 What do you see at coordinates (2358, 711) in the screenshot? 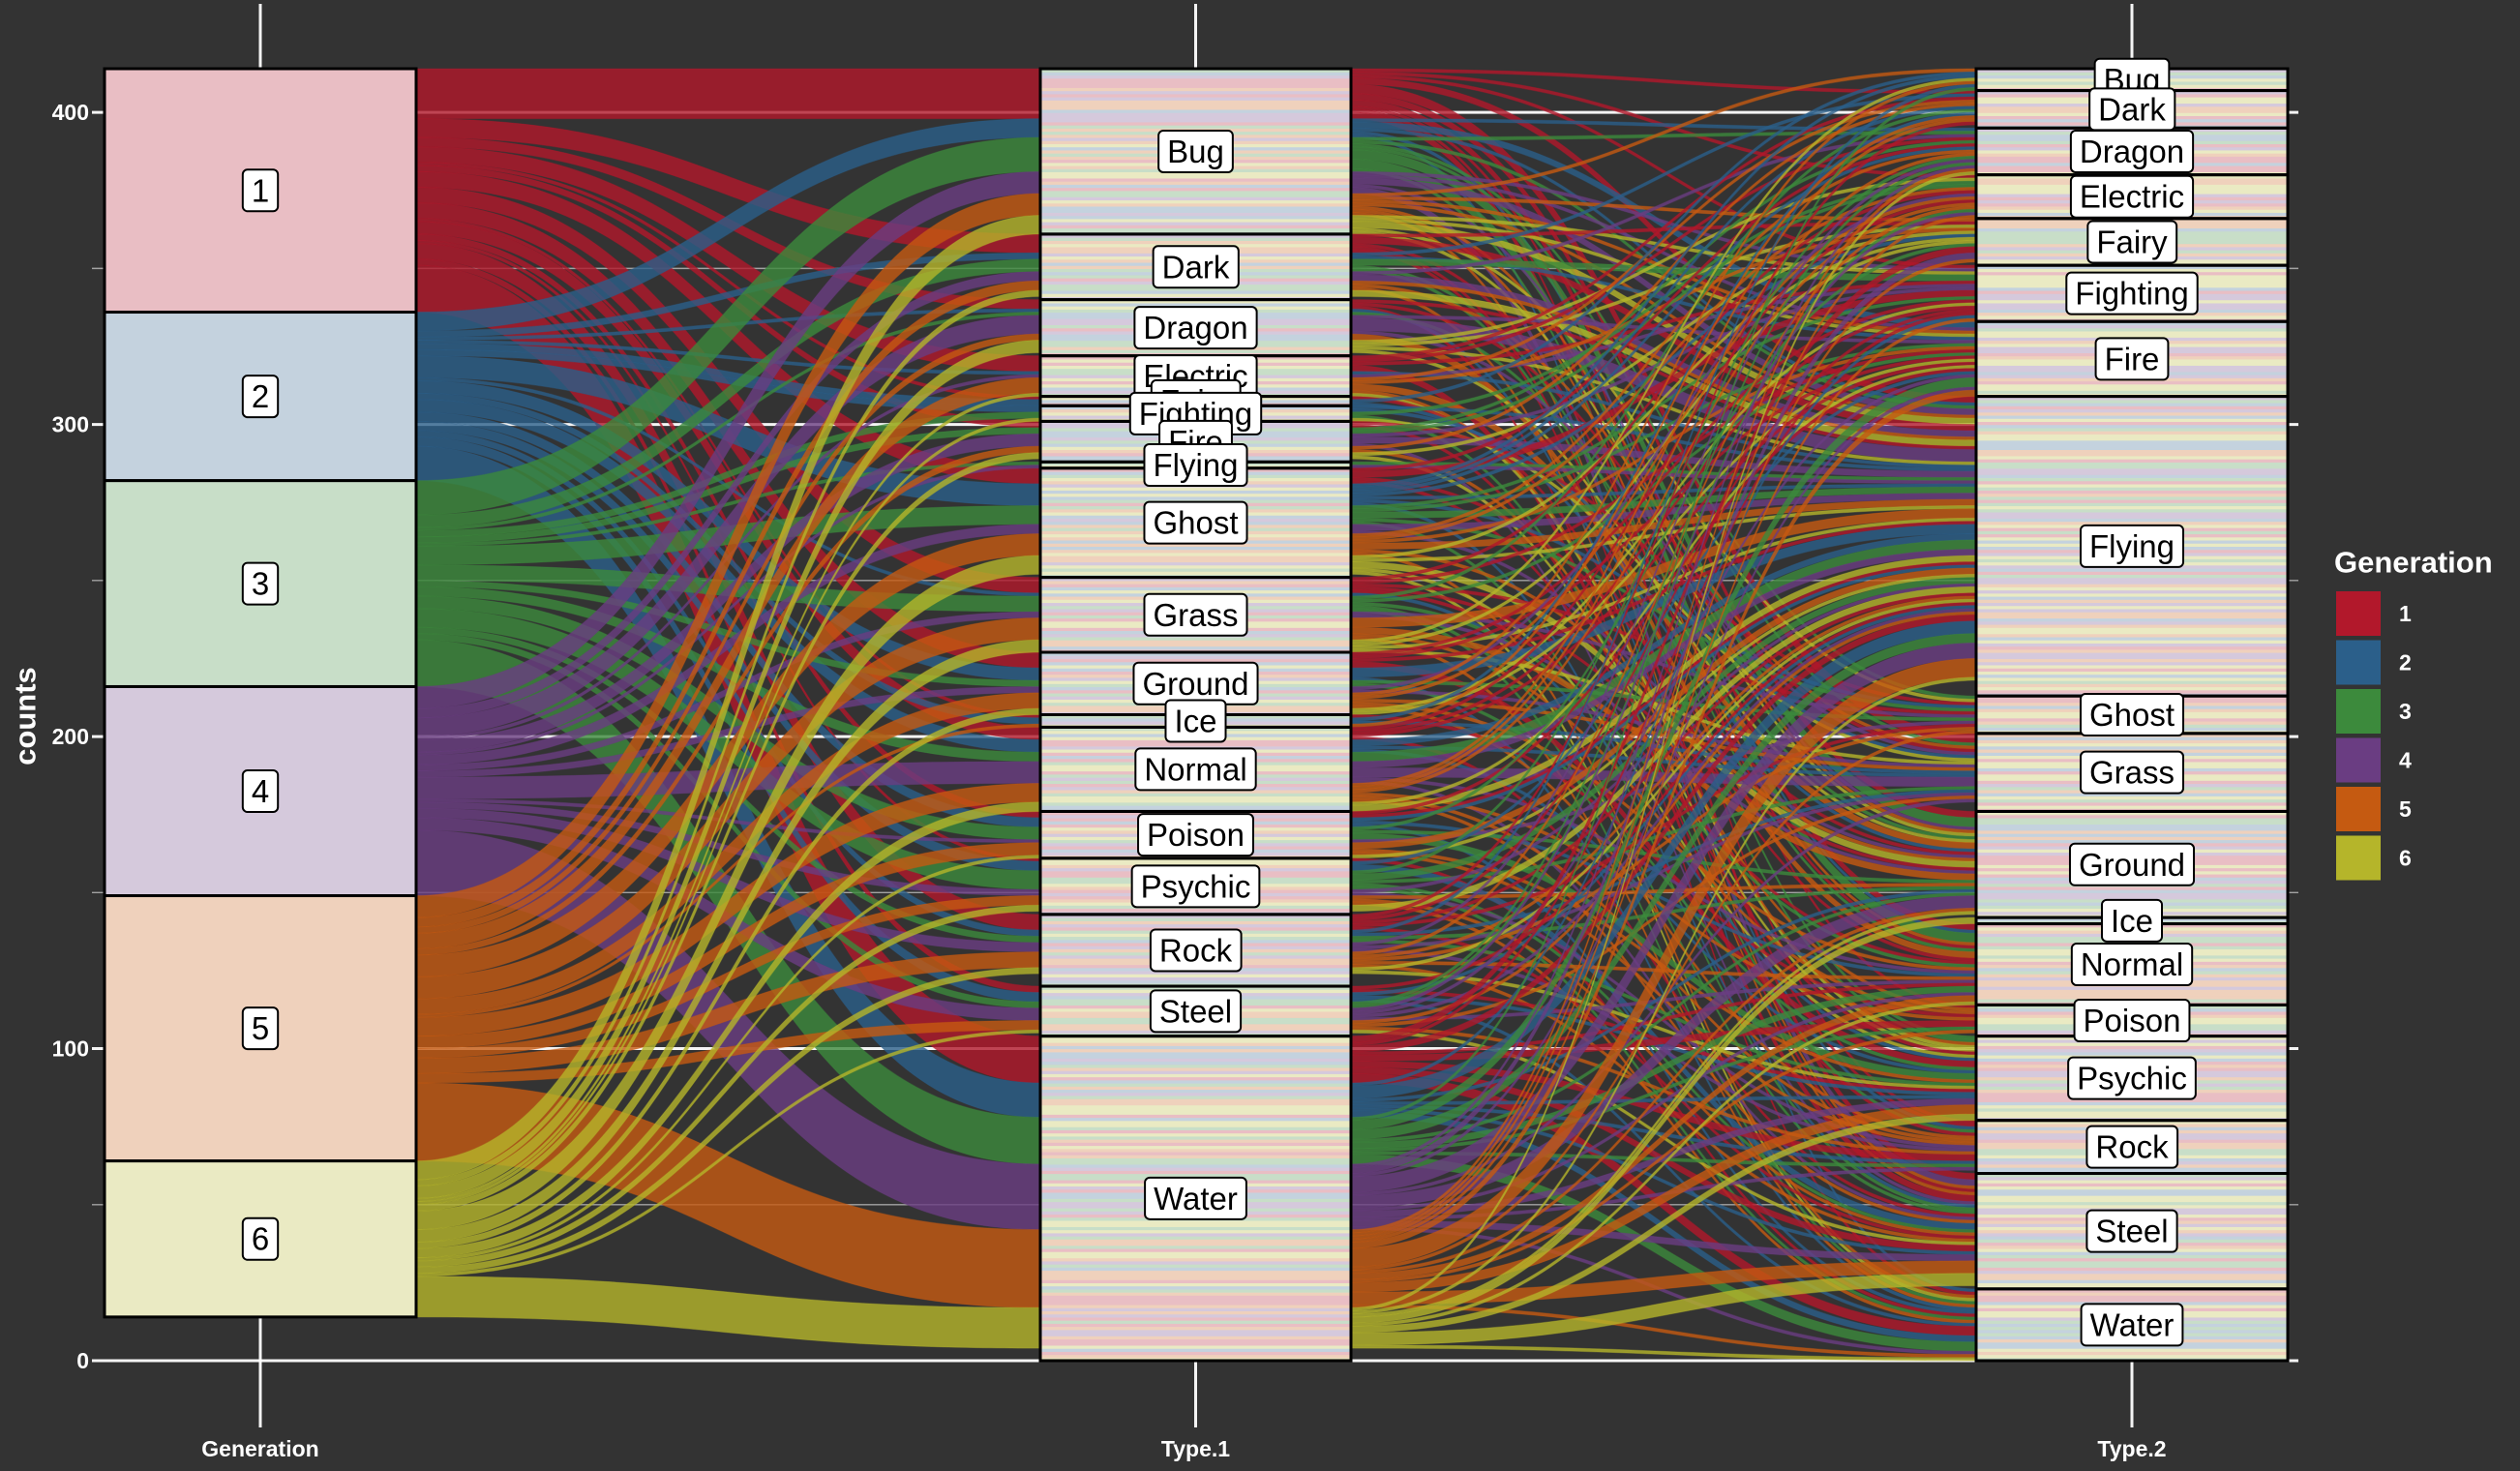
I see `legend-swatch-gen3` at bounding box center [2358, 711].